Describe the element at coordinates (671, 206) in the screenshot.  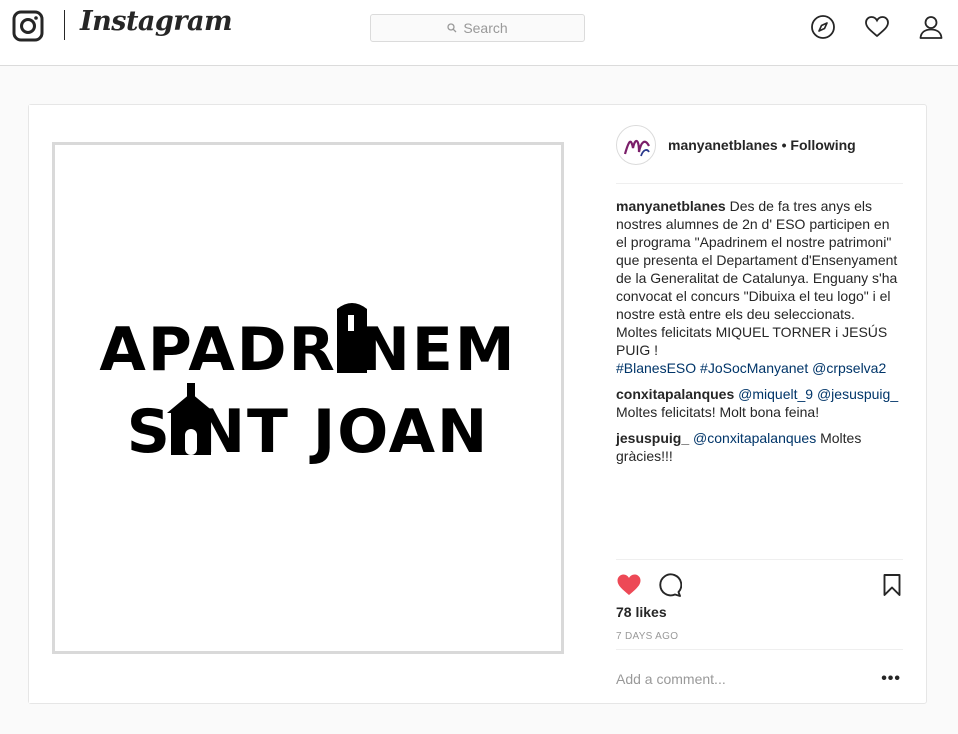
I see `caption-username-link: manyanetblanes` at that location.